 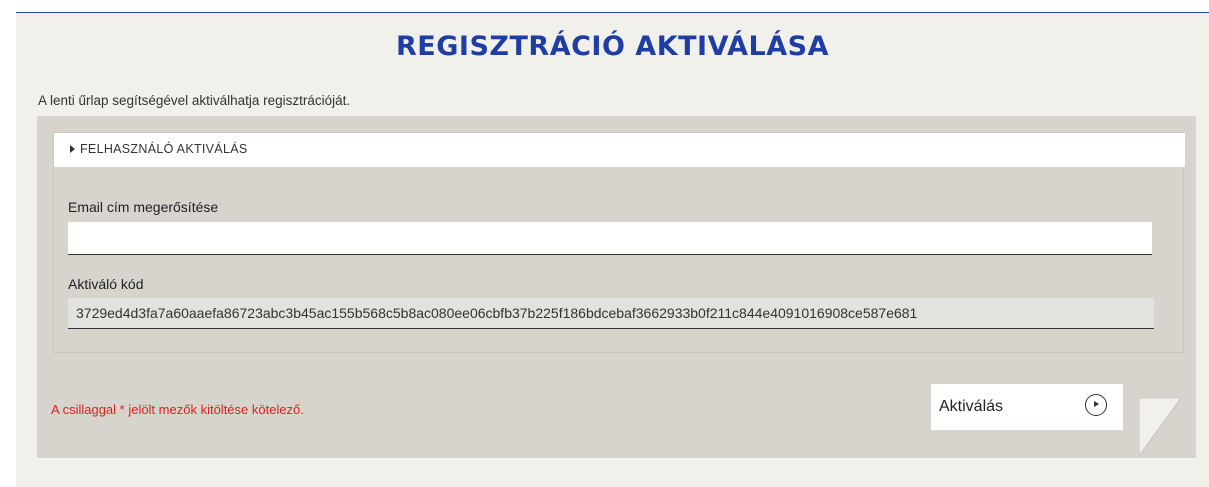 I want to click on activation-code-label: Aktiváló kód, so click(x=106, y=284).